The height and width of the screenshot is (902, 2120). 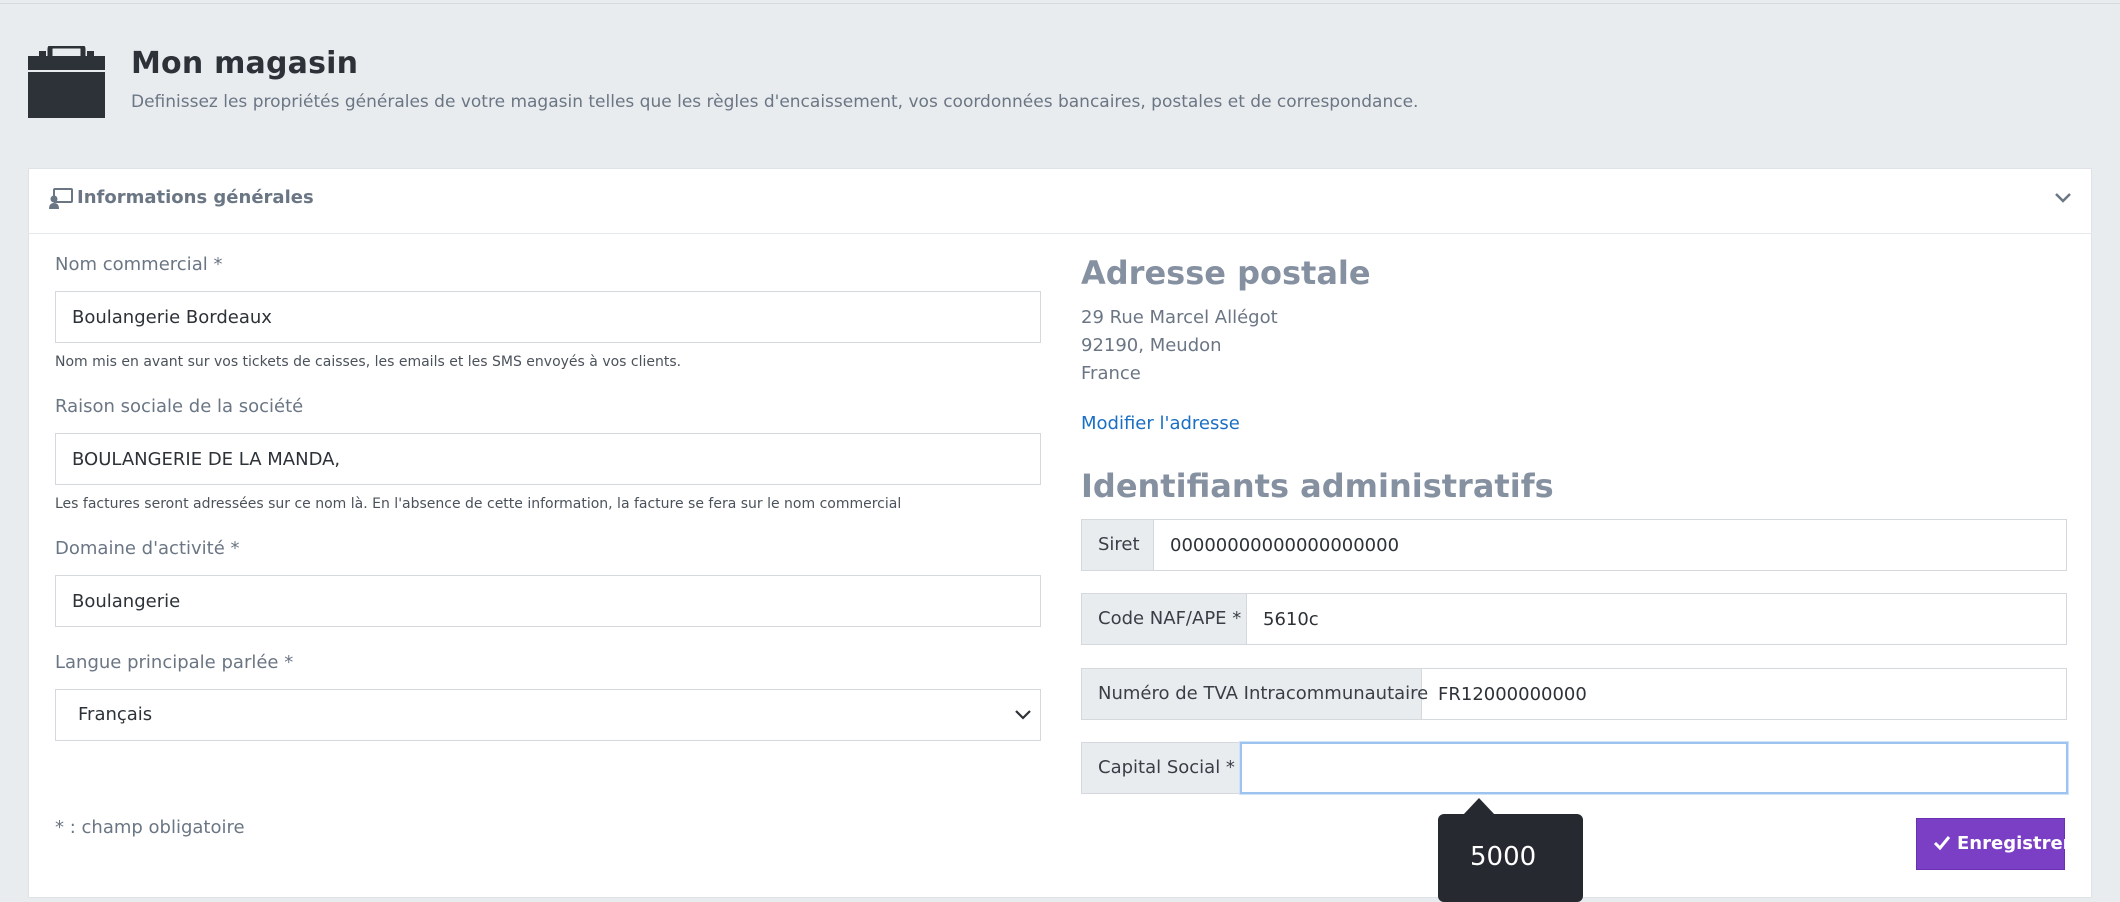 What do you see at coordinates (1162, 768) in the screenshot?
I see `capital-label: Capital Social *` at bounding box center [1162, 768].